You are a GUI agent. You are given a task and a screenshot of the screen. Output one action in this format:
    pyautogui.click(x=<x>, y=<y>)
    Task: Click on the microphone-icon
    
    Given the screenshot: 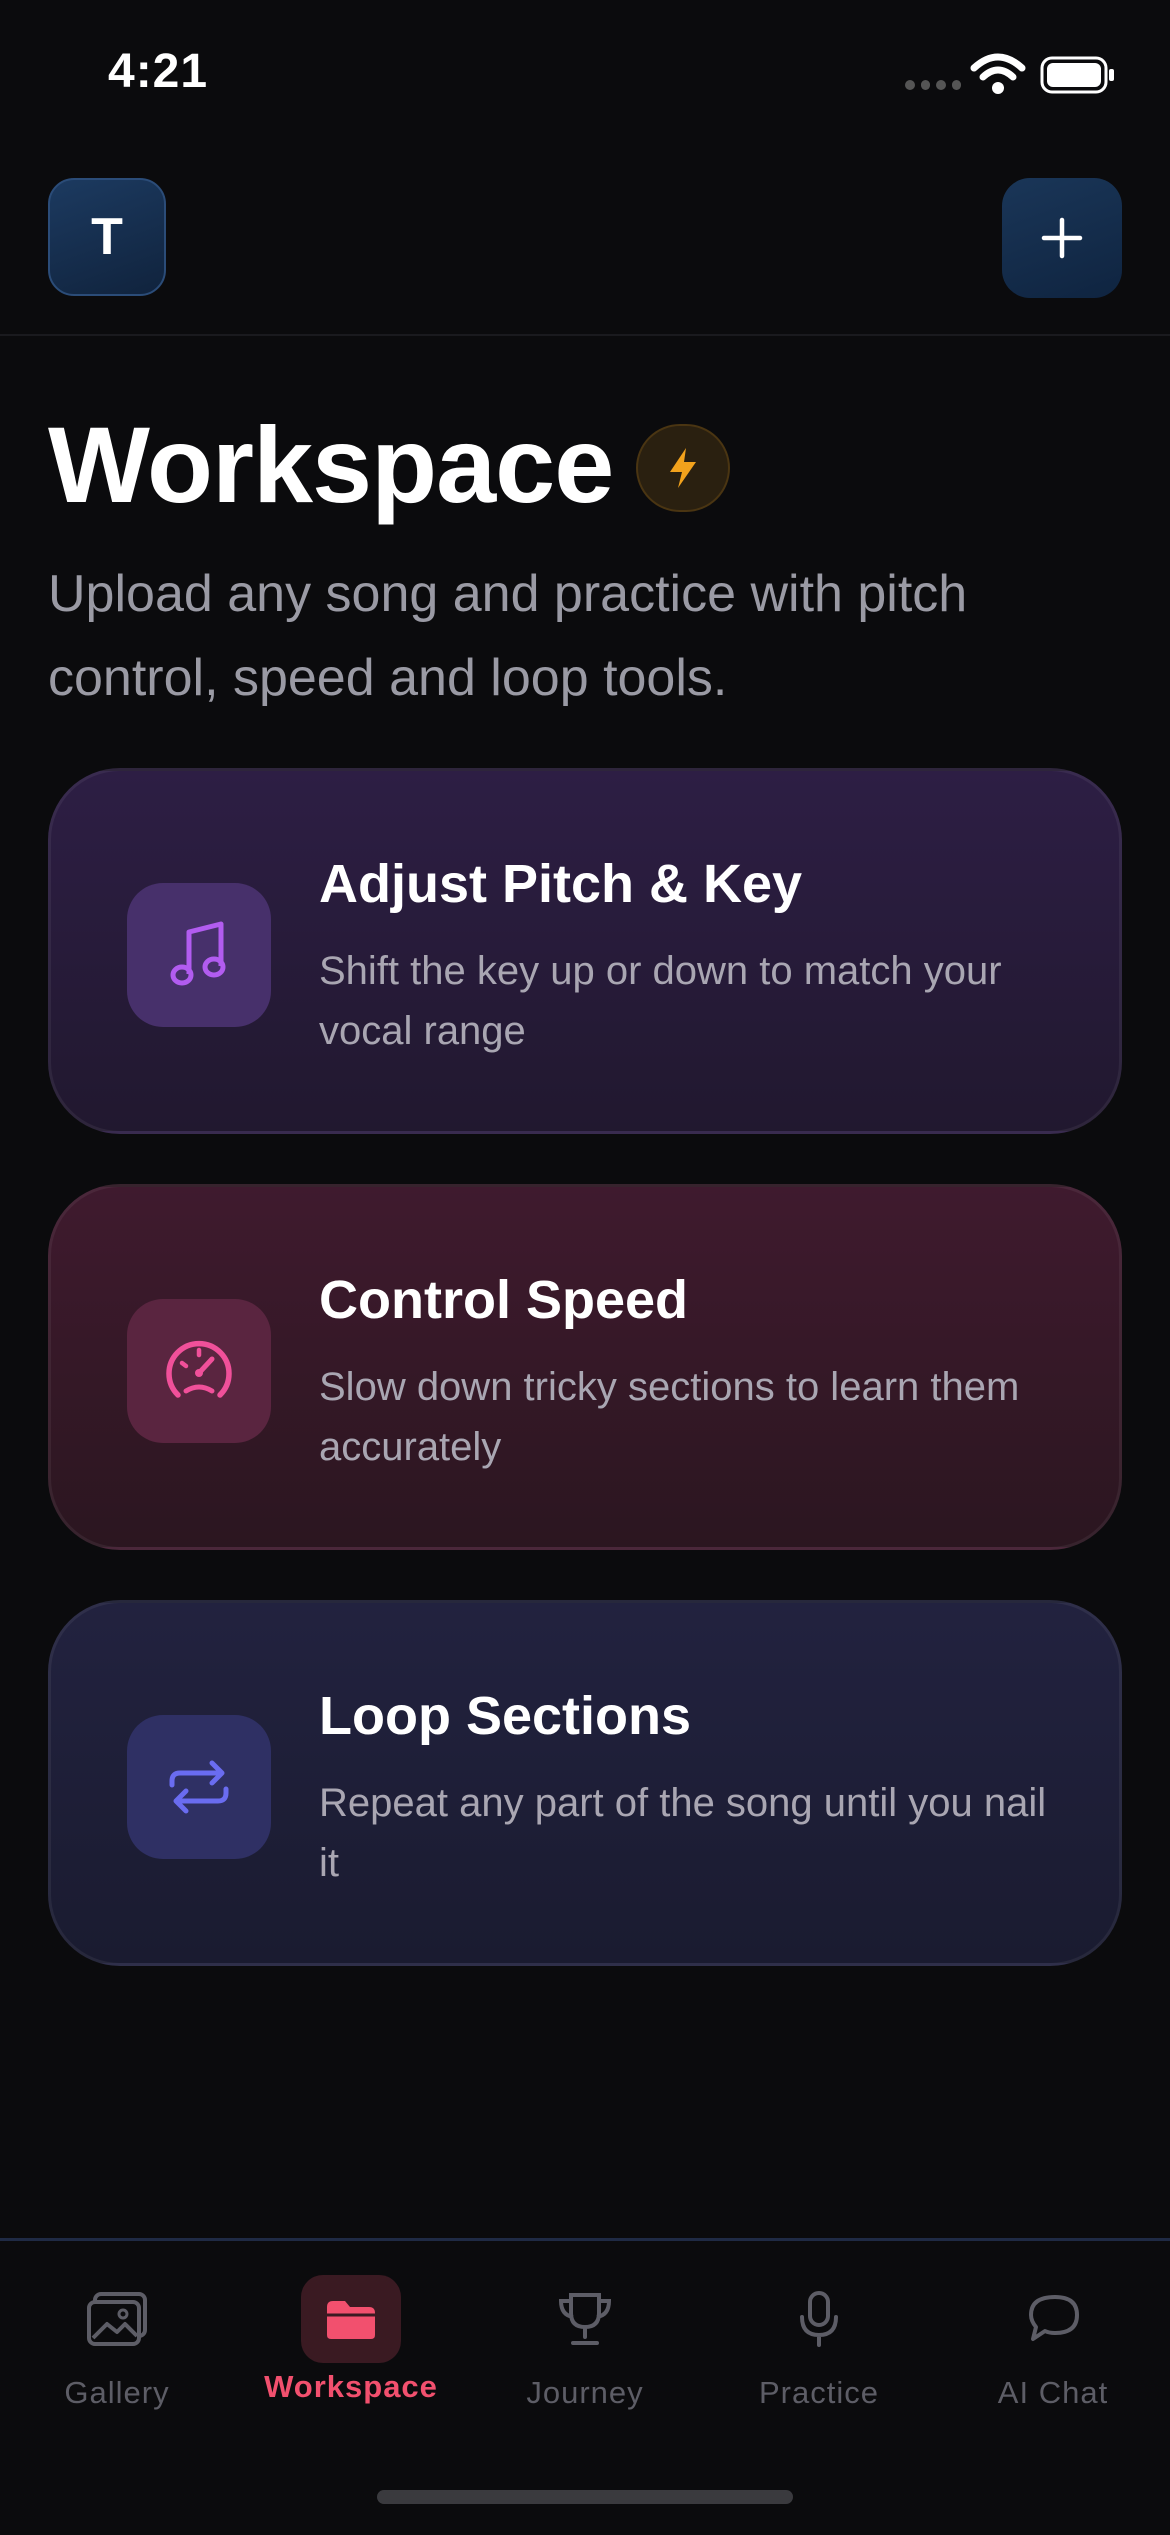 What is the action you would take?
    pyautogui.click(x=819, y=2319)
    